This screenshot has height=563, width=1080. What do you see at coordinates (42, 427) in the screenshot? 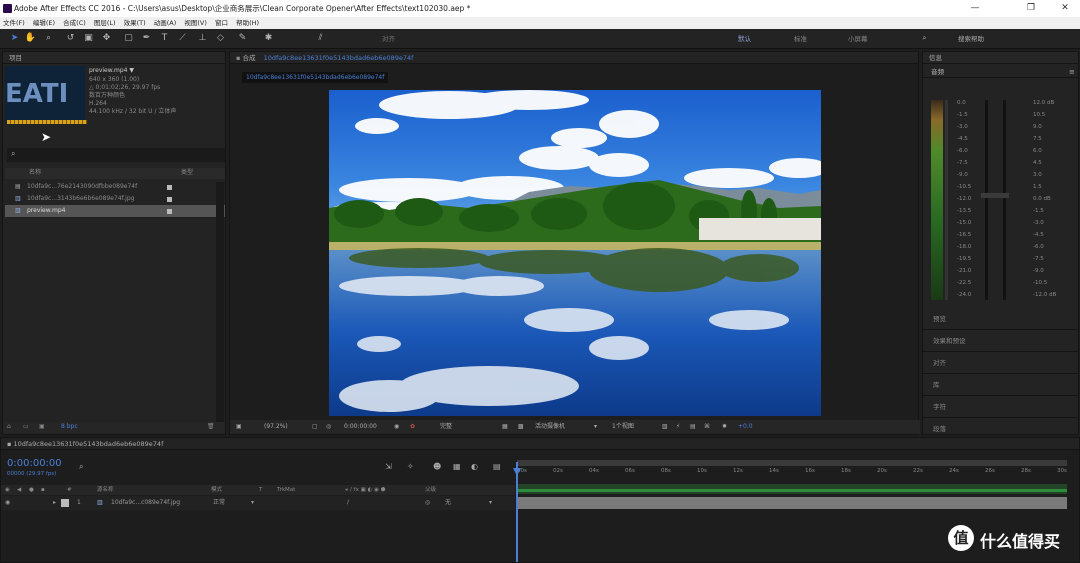
I see `new-comp-icon: ▣` at bounding box center [42, 427].